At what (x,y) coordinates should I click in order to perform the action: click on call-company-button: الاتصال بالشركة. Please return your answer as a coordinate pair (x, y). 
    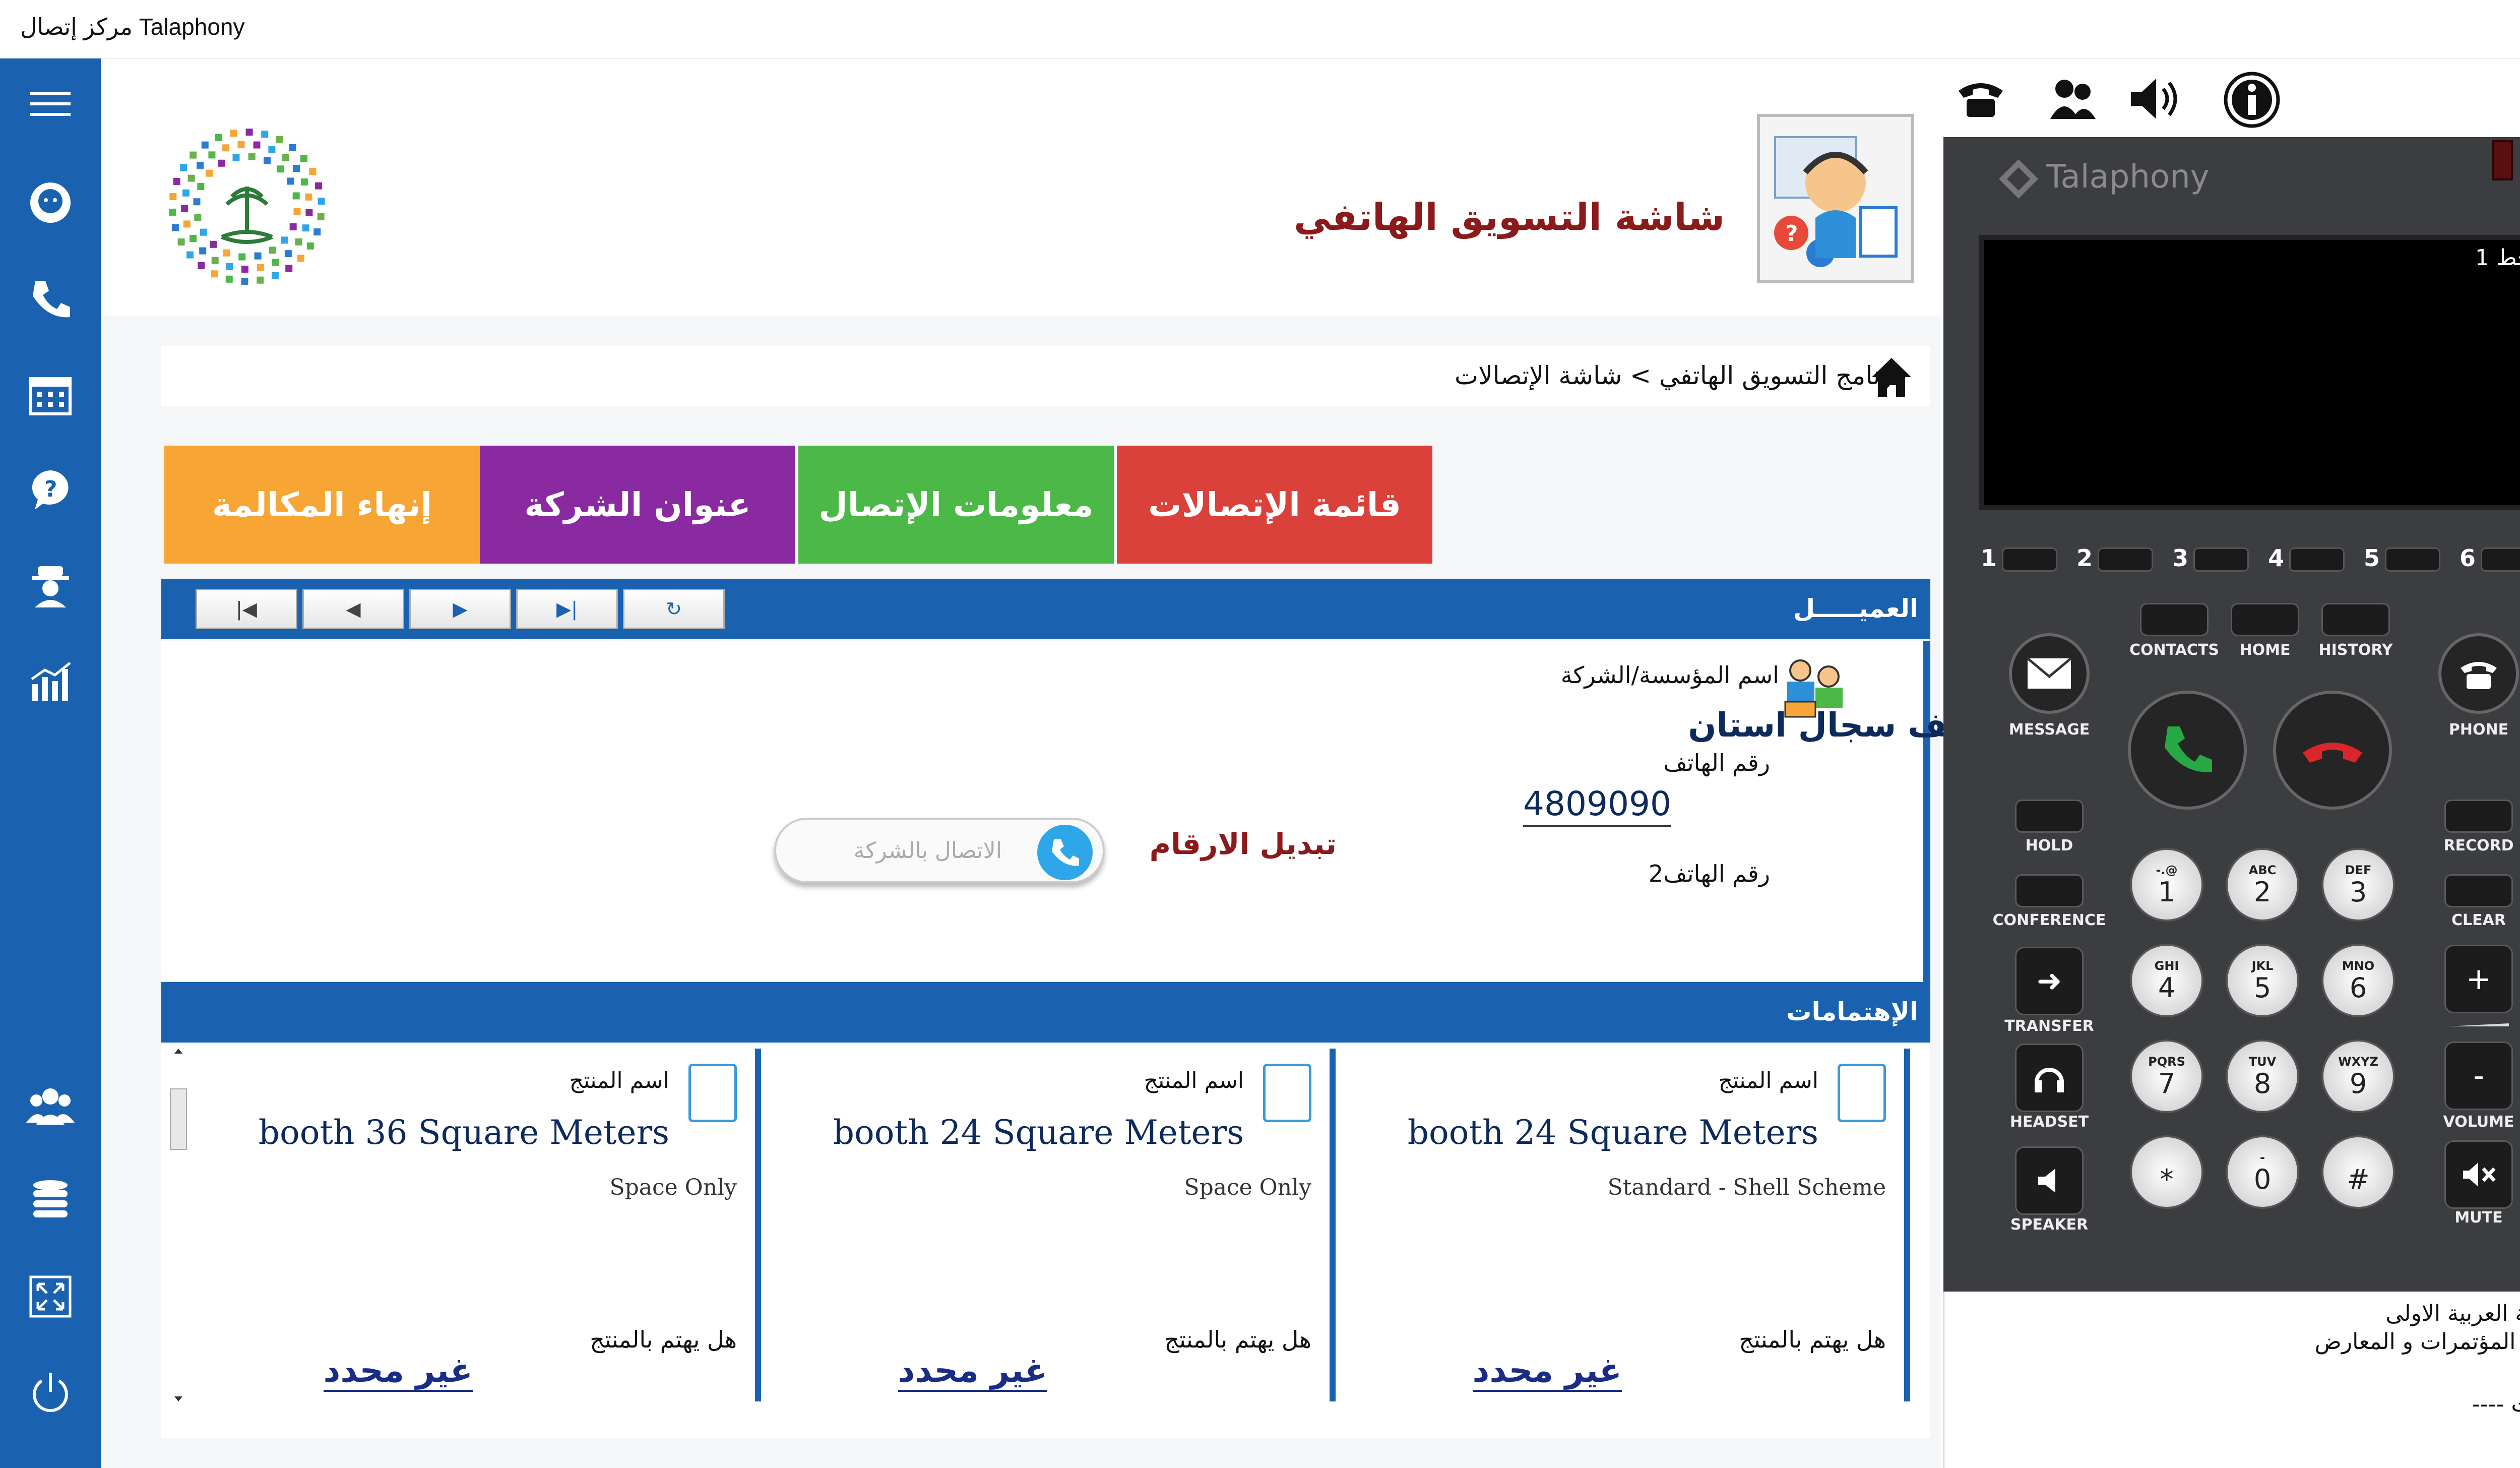
    Looking at the image, I should click on (939, 850).